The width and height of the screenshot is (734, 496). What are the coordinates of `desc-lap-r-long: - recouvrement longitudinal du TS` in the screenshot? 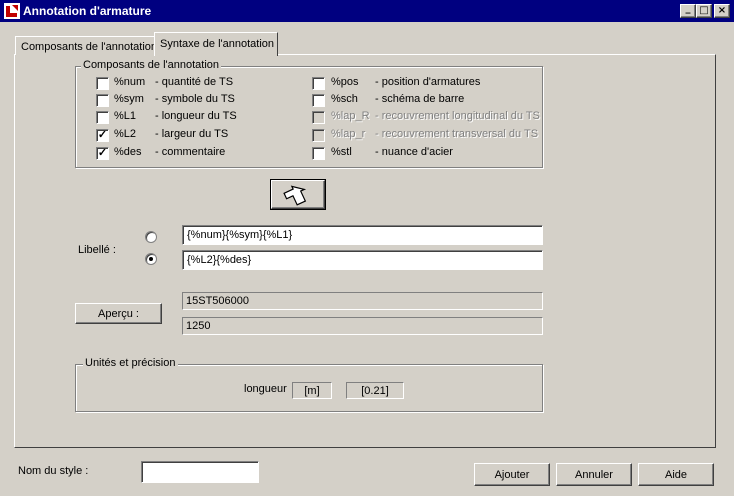 It's located at (457, 116).